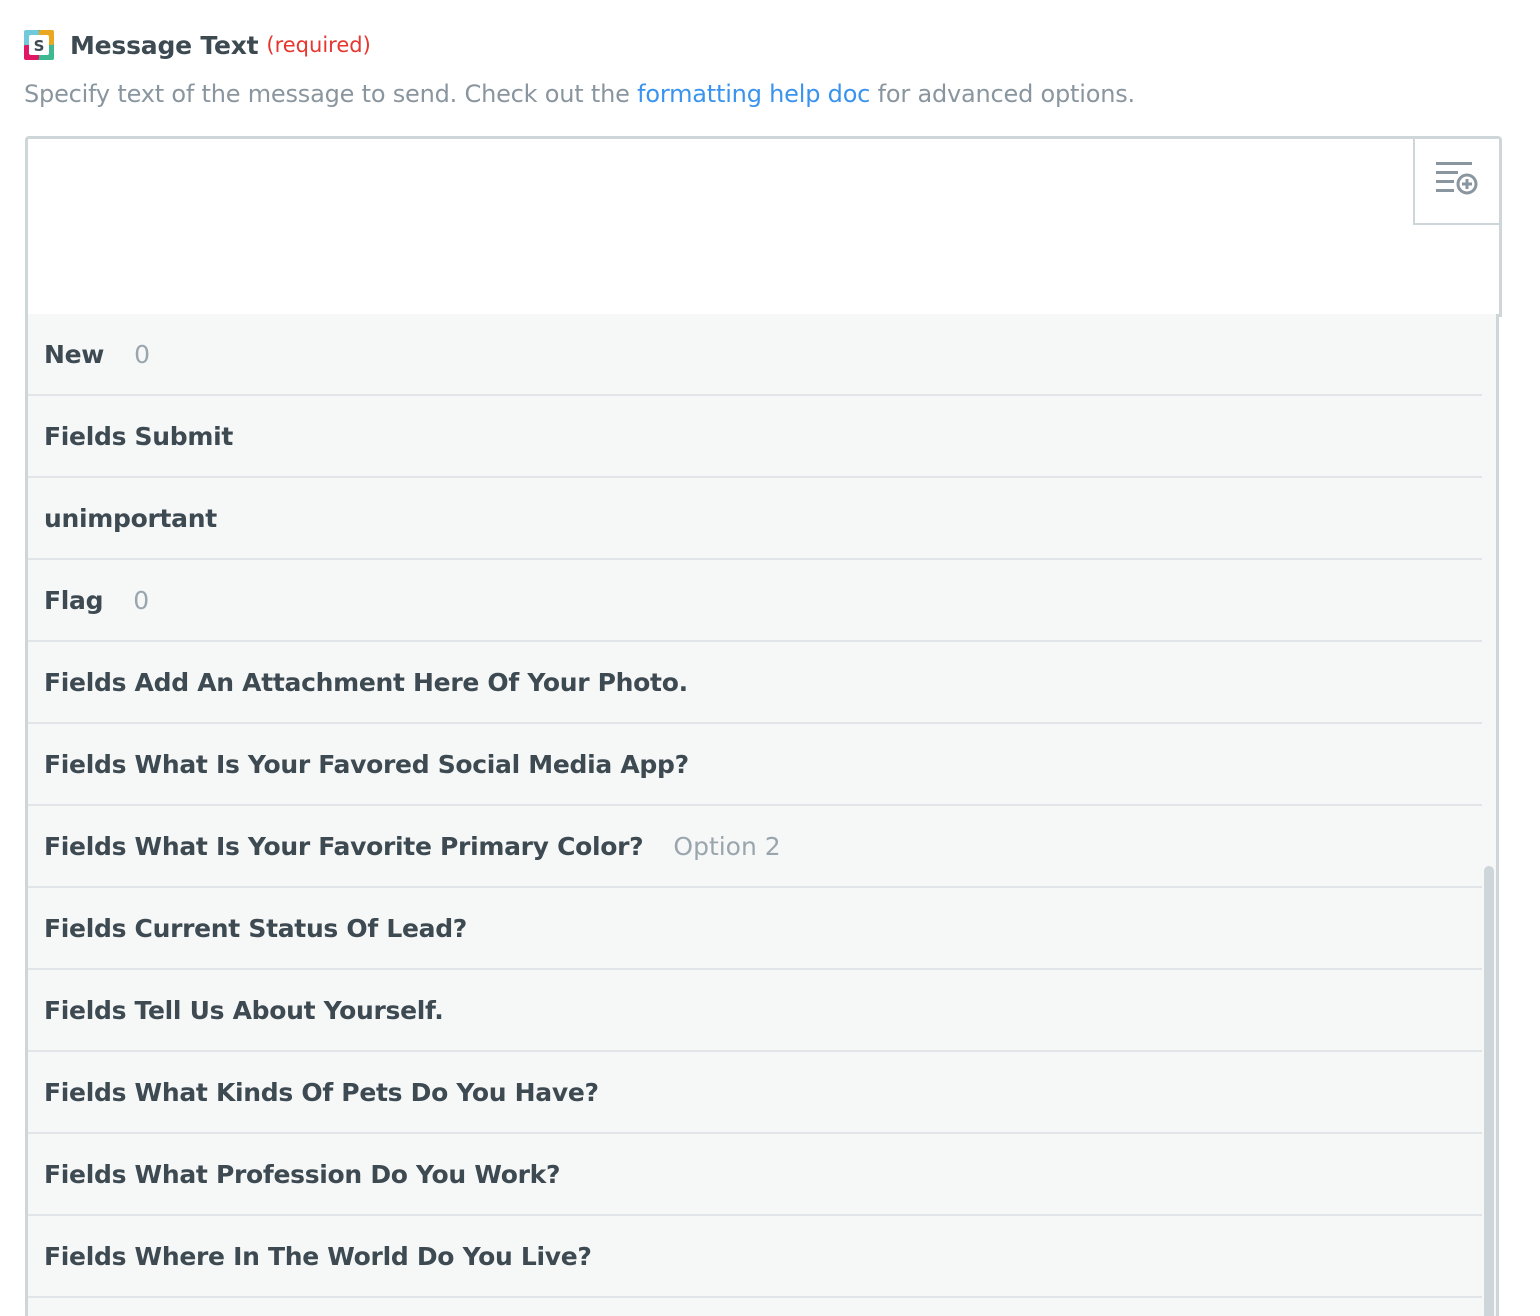 The width and height of the screenshot is (1540, 1316). What do you see at coordinates (321, 1092) in the screenshot?
I see `item-label: Fields What Kinds Of Pets Do You Have?` at bounding box center [321, 1092].